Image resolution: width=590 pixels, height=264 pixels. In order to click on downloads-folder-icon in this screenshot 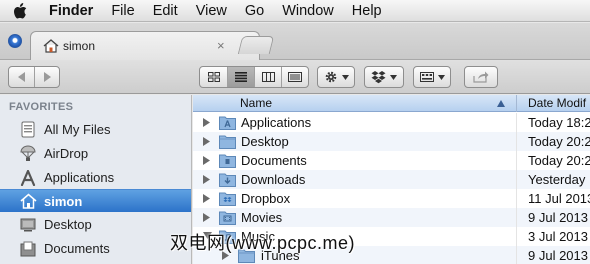, I will do `click(227, 180)`.